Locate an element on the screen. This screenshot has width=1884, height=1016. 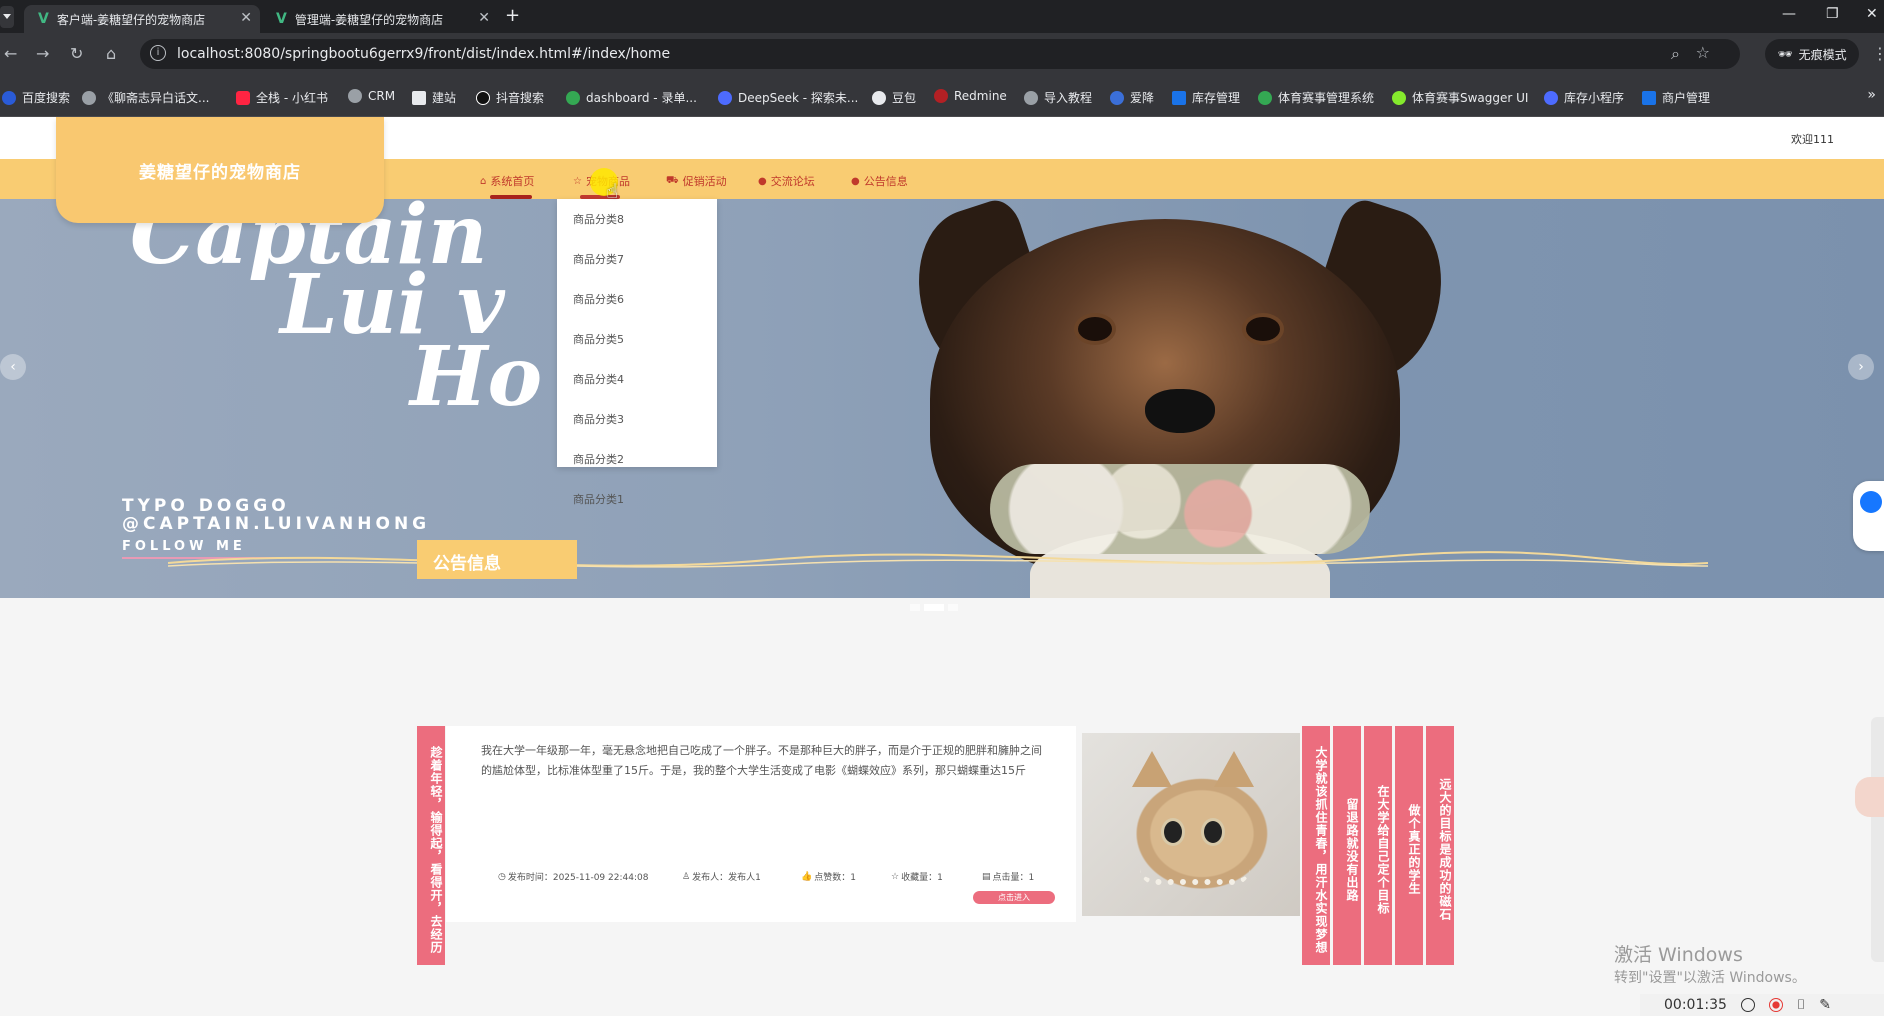
redmine-icon is located at coordinates (941, 96).